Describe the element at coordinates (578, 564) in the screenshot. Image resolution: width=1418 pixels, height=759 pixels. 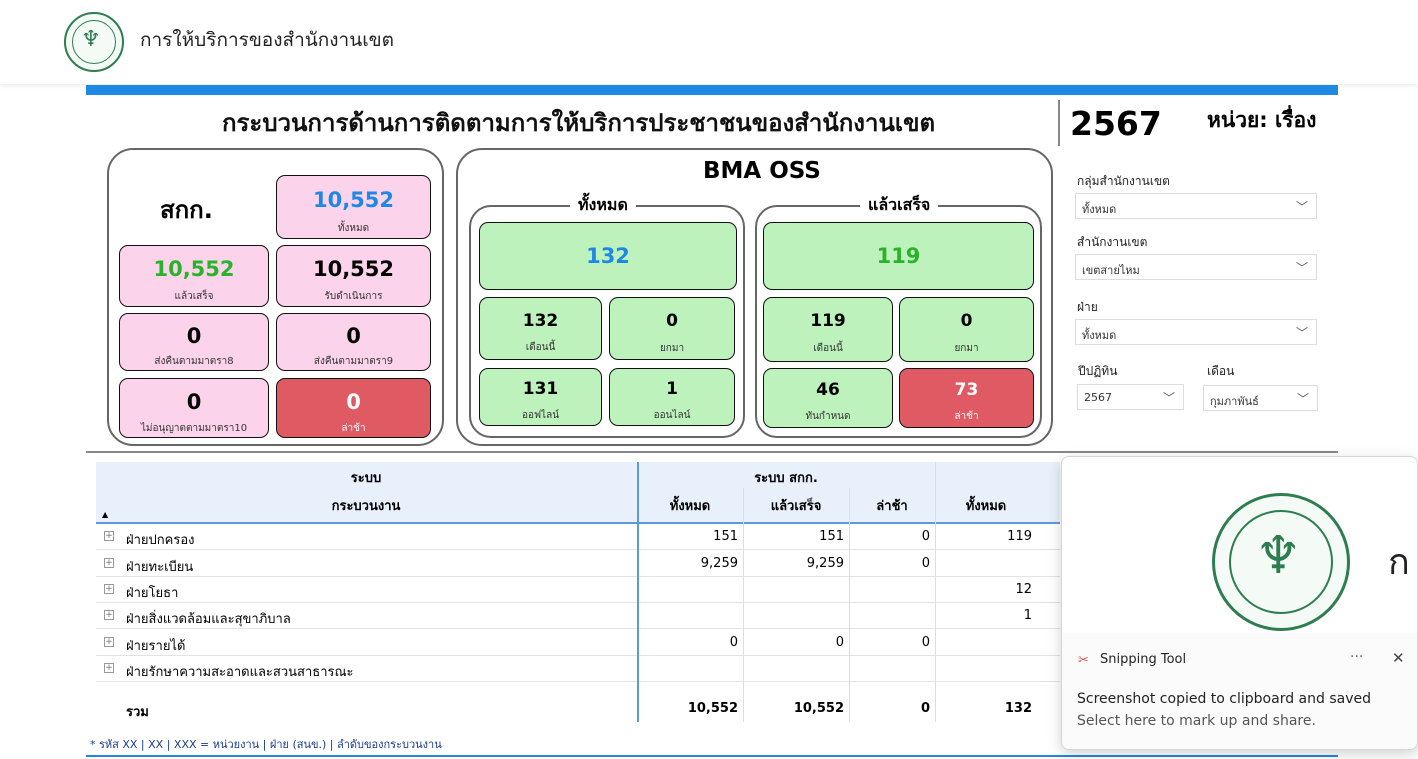
I see `table-row: + ฝ่ายทะเบียน 9,259 9,259 0` at that location.